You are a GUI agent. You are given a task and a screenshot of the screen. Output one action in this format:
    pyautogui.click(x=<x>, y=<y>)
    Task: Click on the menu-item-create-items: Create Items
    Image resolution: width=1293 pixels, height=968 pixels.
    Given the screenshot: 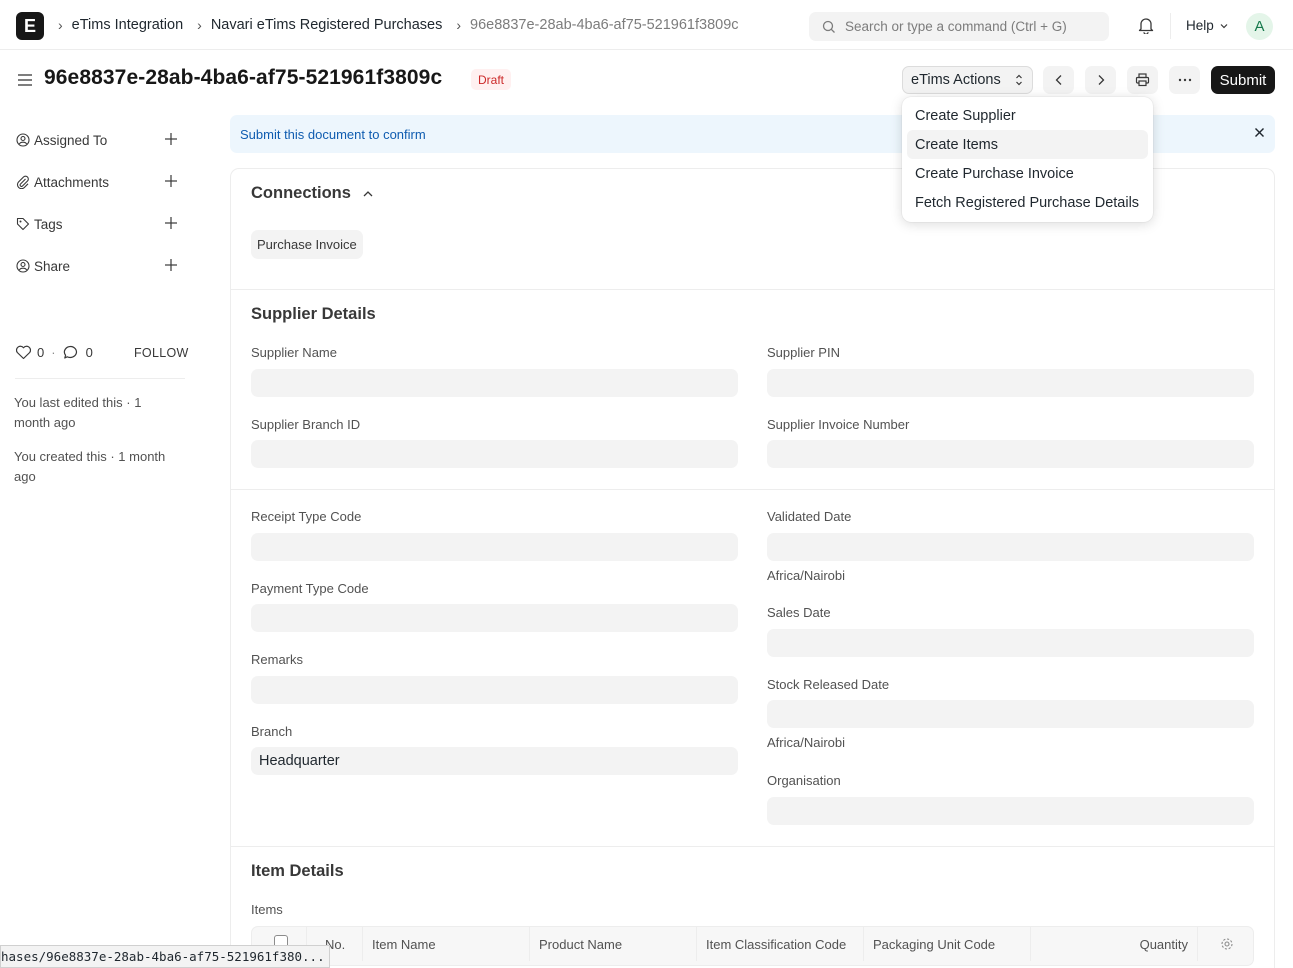 What is the action you would take?
    pyautogui.click(x=1027, y=144)
    